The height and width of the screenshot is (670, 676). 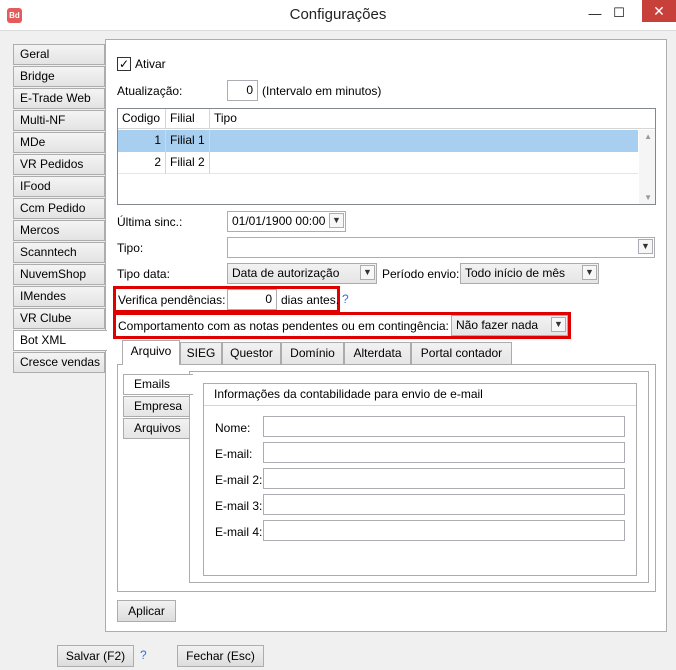 What do you see at coordinates (59, 318) in the screenshot?
I see `nav-item-vr-clube: VR Clube` at bounding box center [59, 318].